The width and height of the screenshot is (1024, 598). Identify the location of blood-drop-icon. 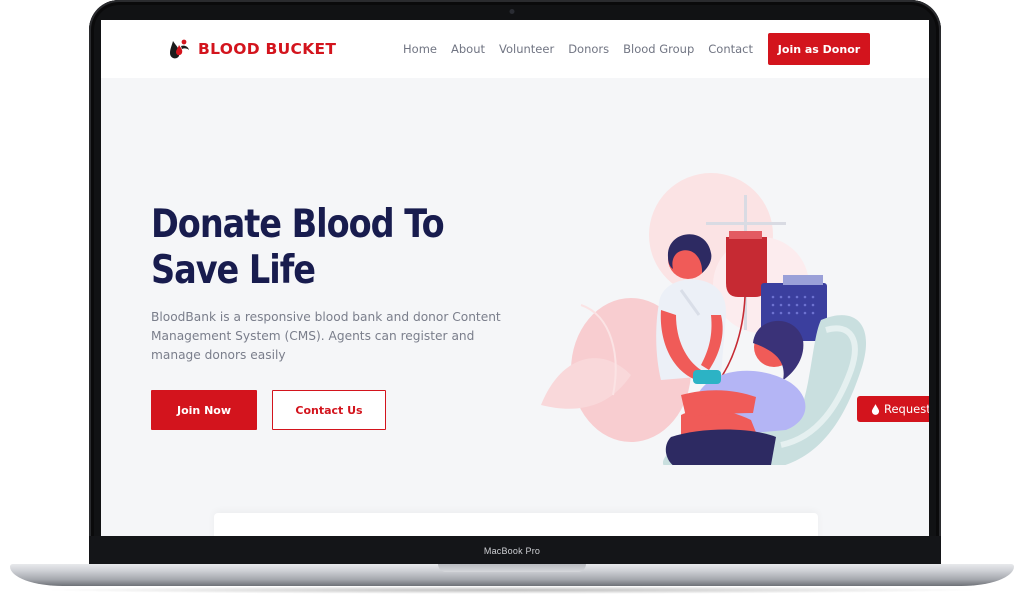
(875, 409).